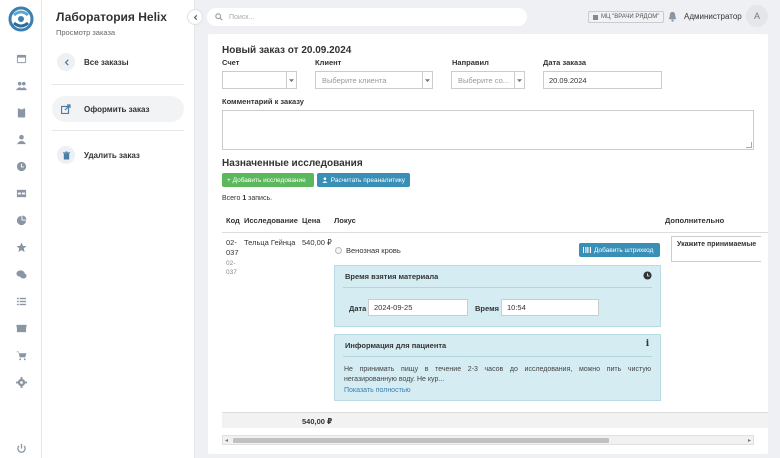  I want to click on total-price: 540,00 ₽, so click(317, 421).